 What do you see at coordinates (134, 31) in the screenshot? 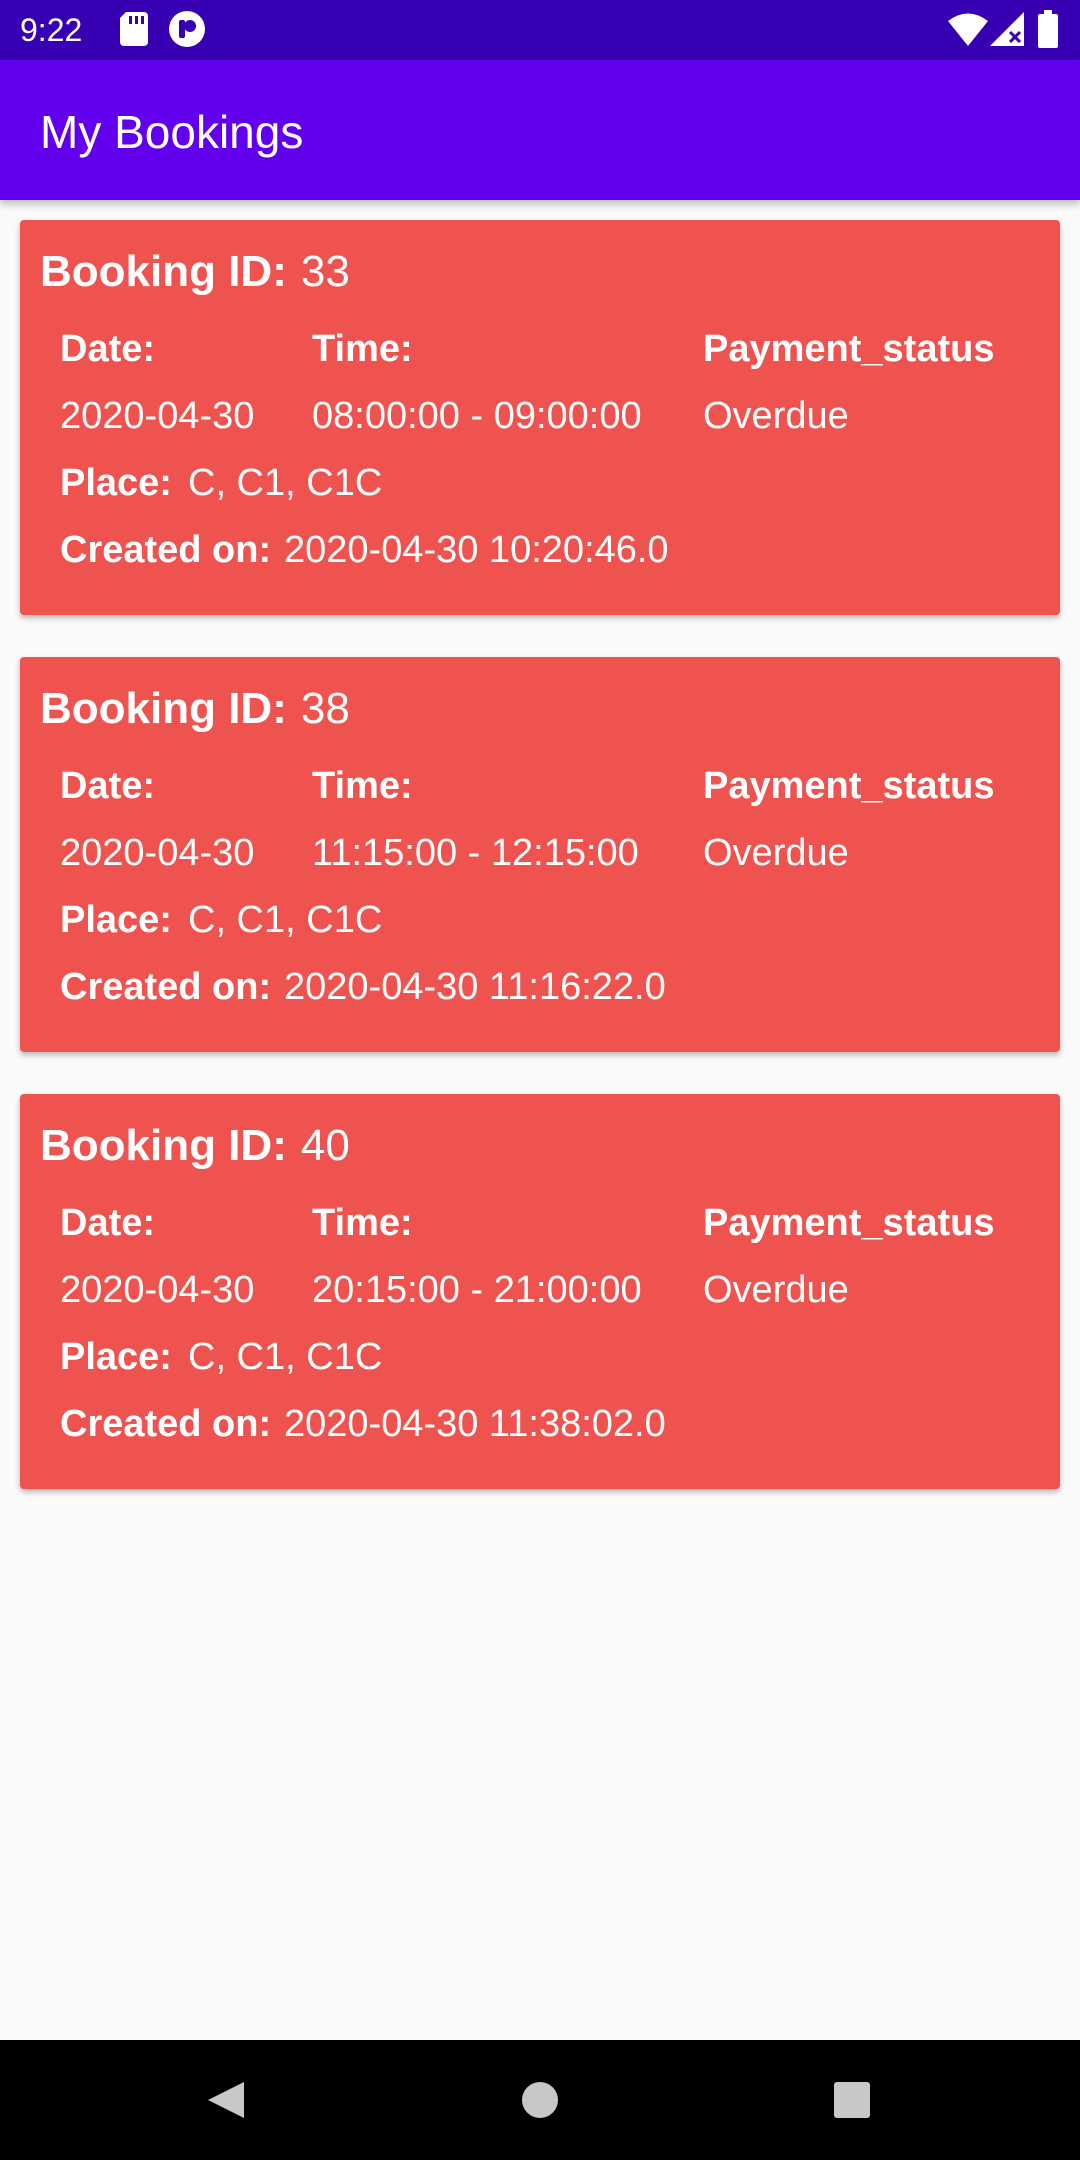
I see `sd-card-icon` at bounding box center [134, 31].